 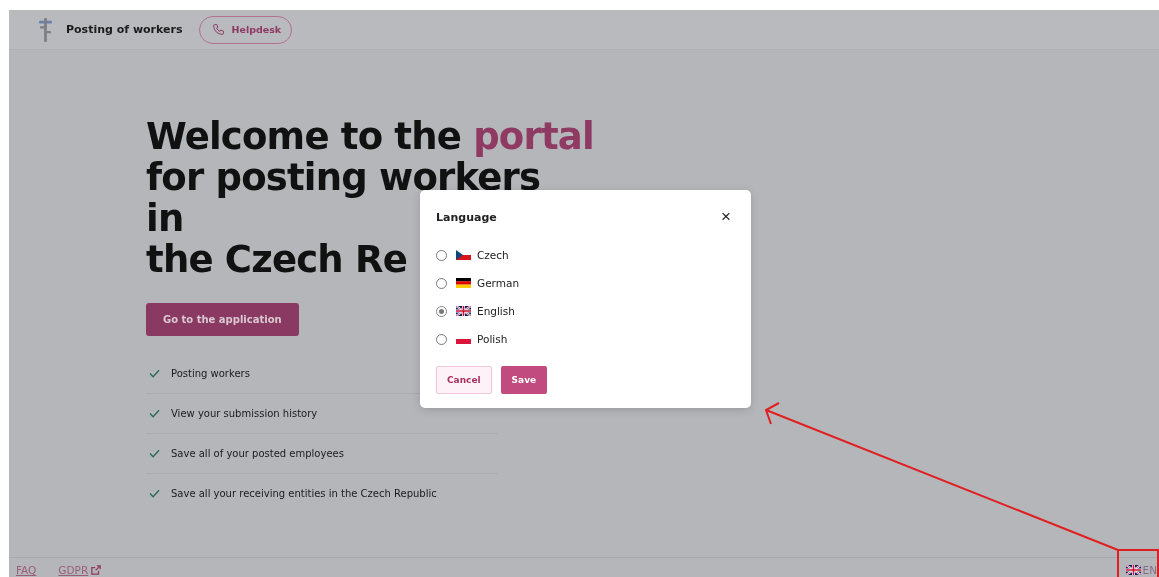 I want to click on go-to-application-button: Go to the application, so click(x=222, y=319).